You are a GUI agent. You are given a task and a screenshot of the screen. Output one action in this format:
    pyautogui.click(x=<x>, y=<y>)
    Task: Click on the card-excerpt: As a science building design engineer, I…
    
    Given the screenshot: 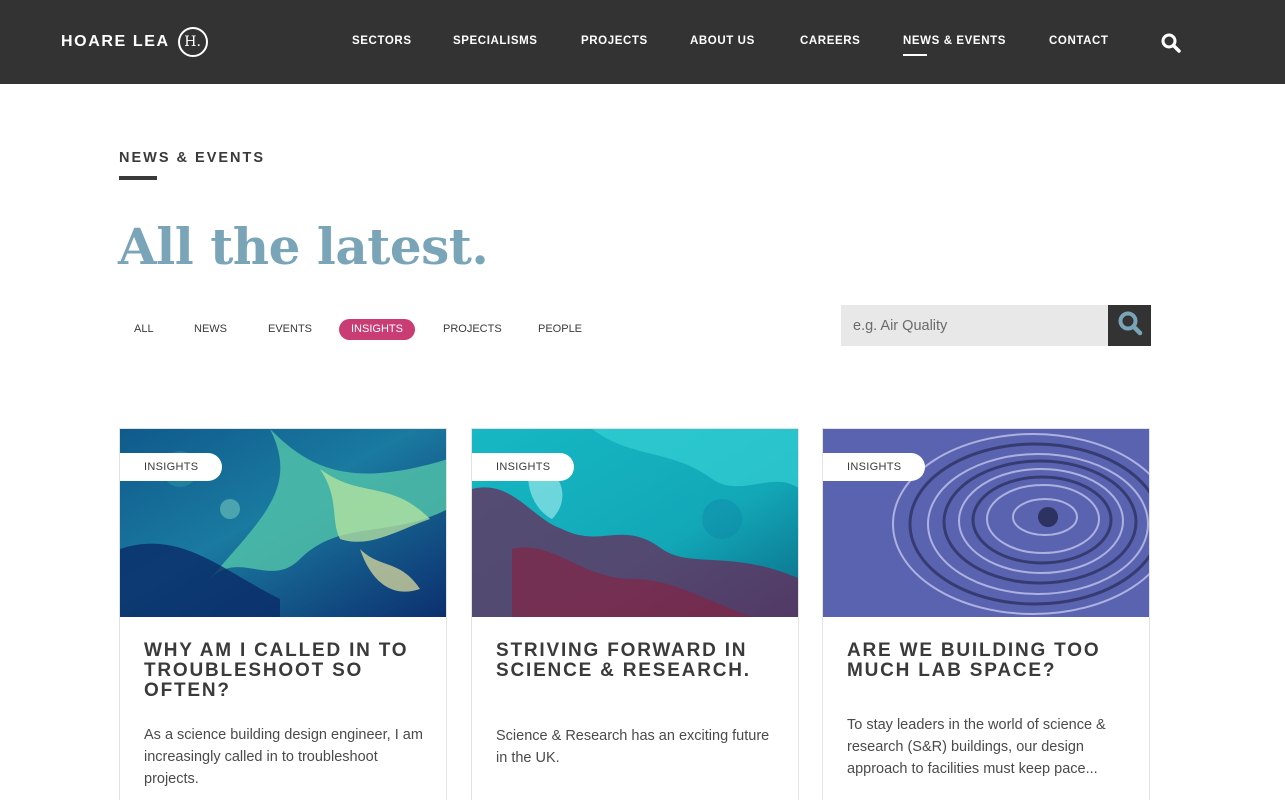 What is the action you would take?
    pyautogui.click(x=283, y=757)
    